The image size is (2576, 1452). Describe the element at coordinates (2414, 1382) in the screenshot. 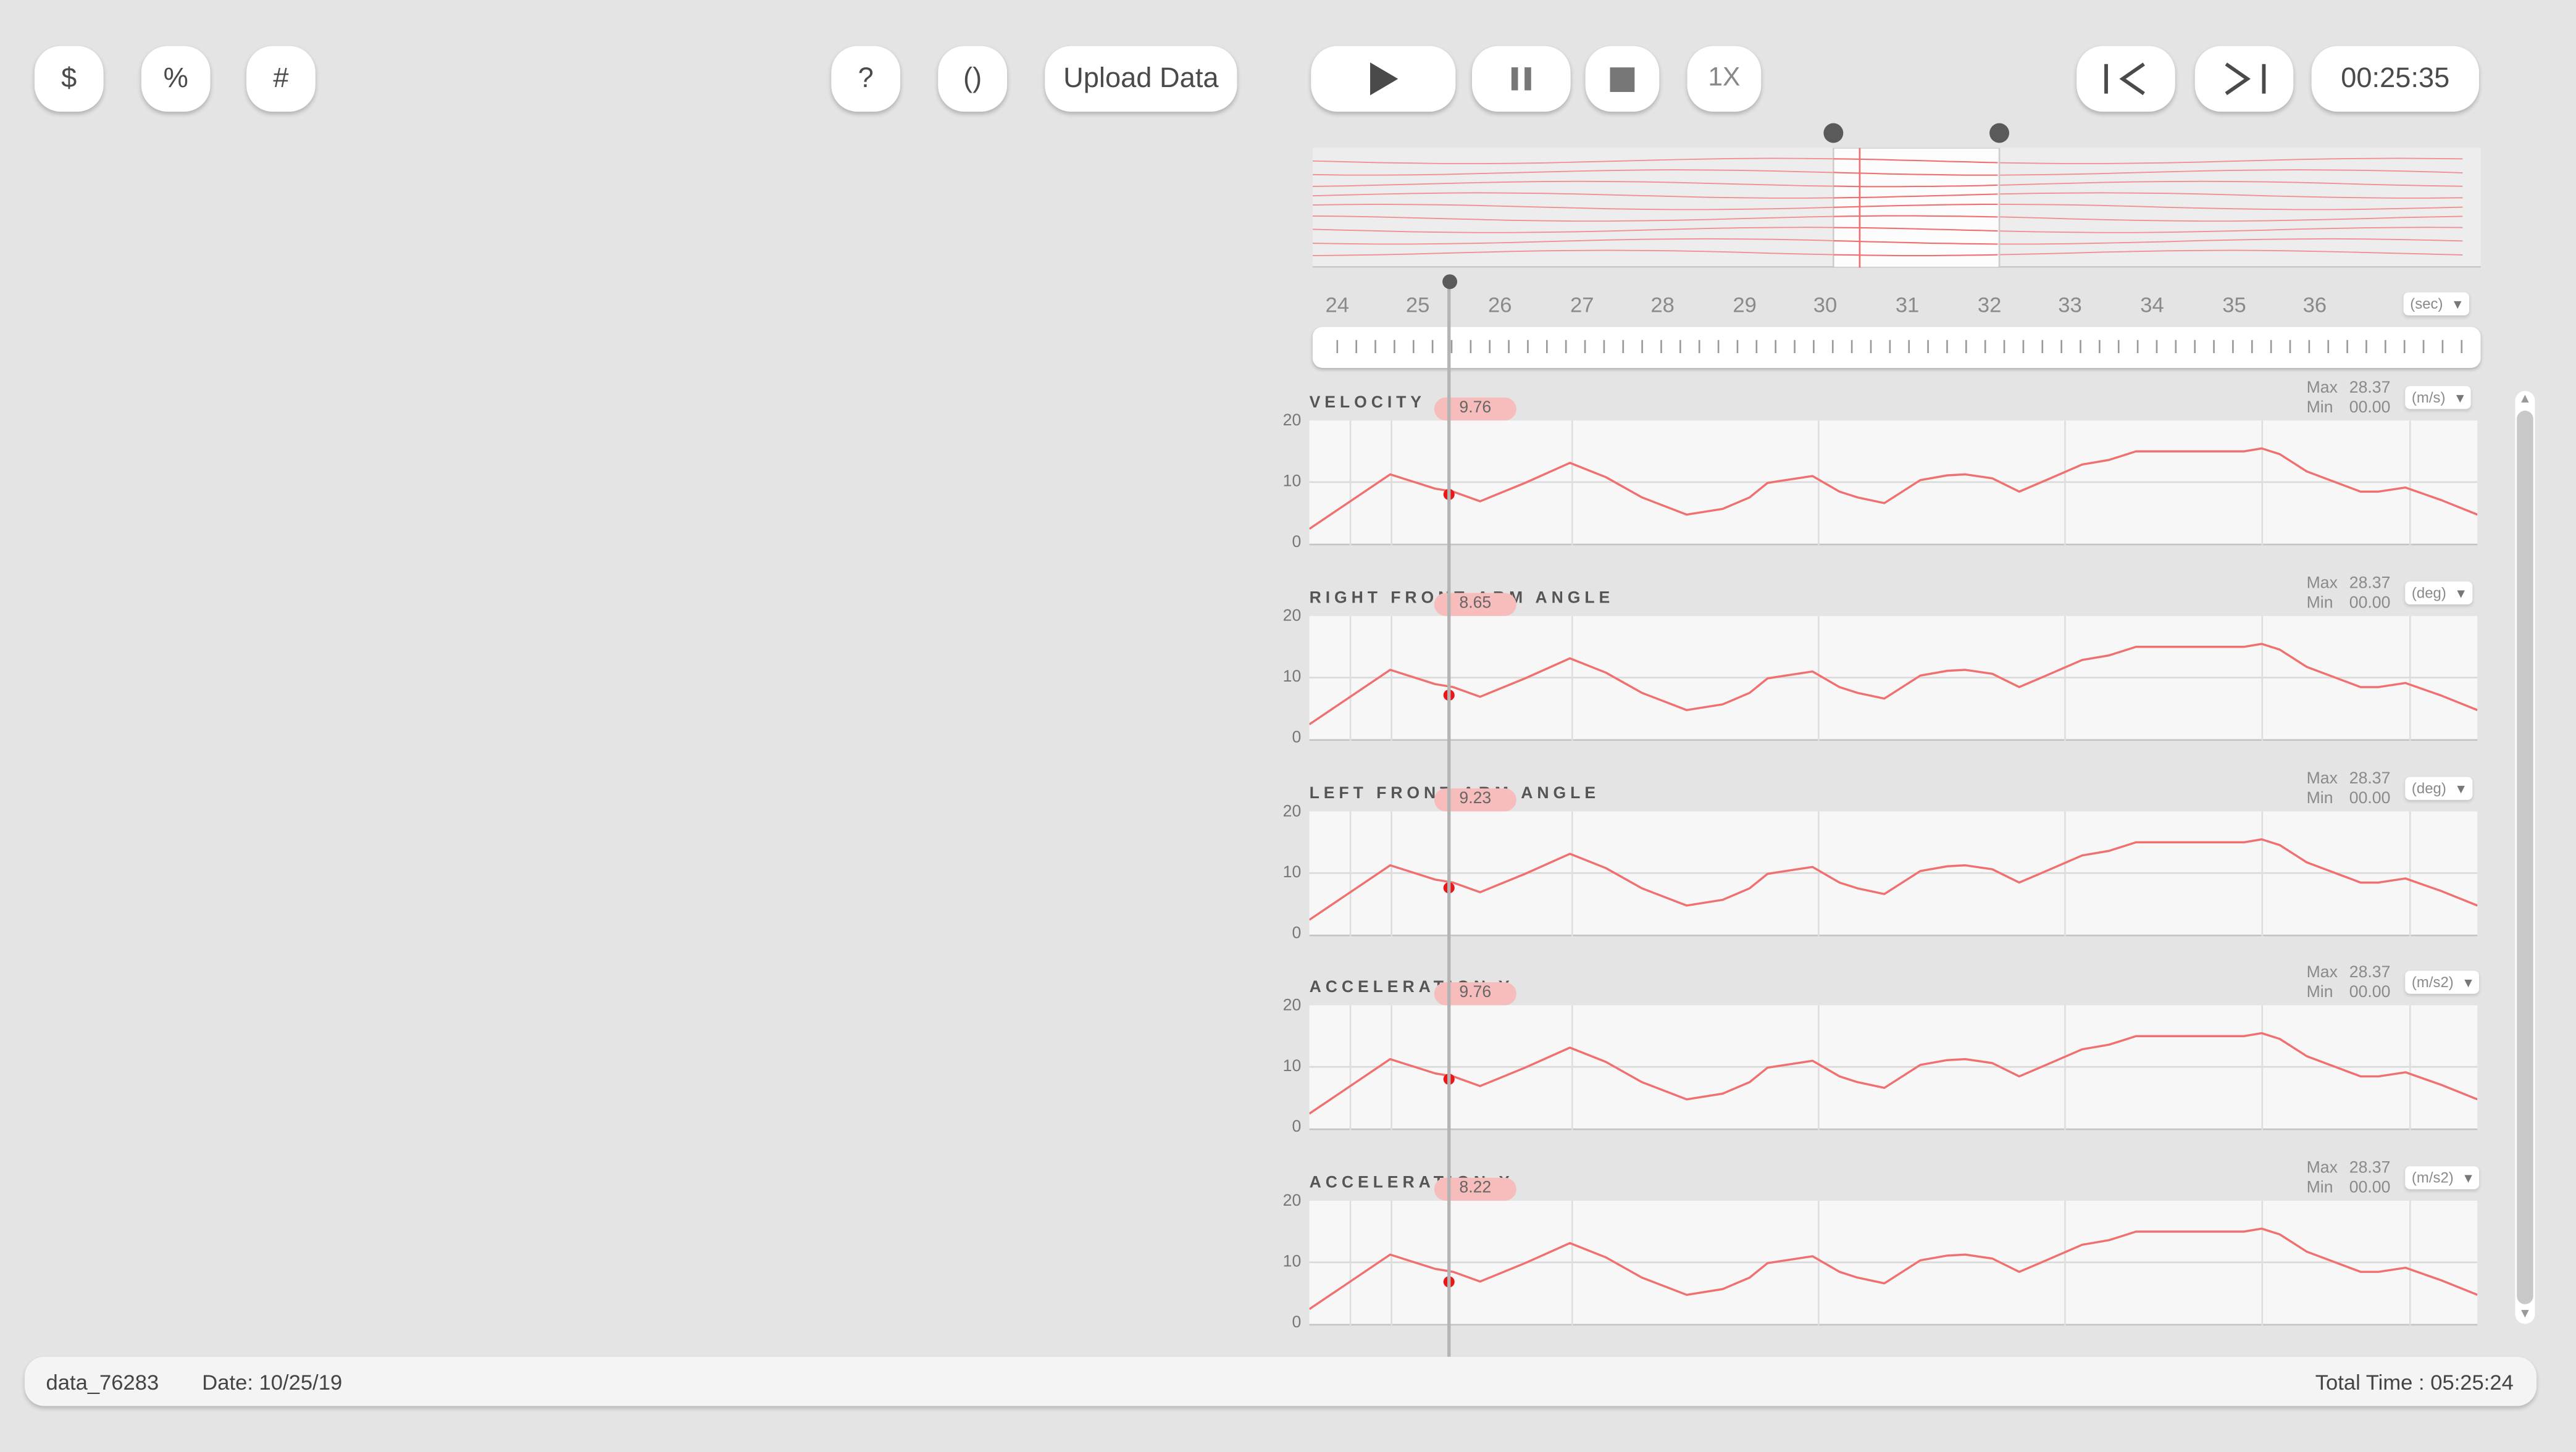

I see `total-time: Total Time : 05:25:24` at that location.